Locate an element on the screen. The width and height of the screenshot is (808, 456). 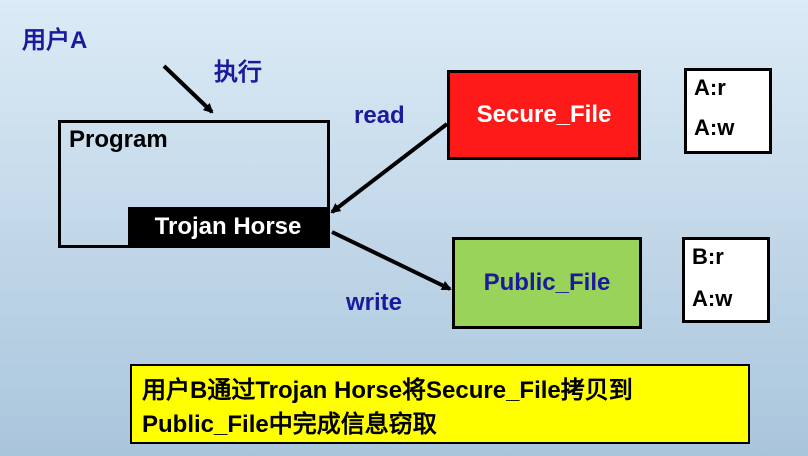
trojan-horse-box: Trojan Horse is located at coordinates (228, 227).